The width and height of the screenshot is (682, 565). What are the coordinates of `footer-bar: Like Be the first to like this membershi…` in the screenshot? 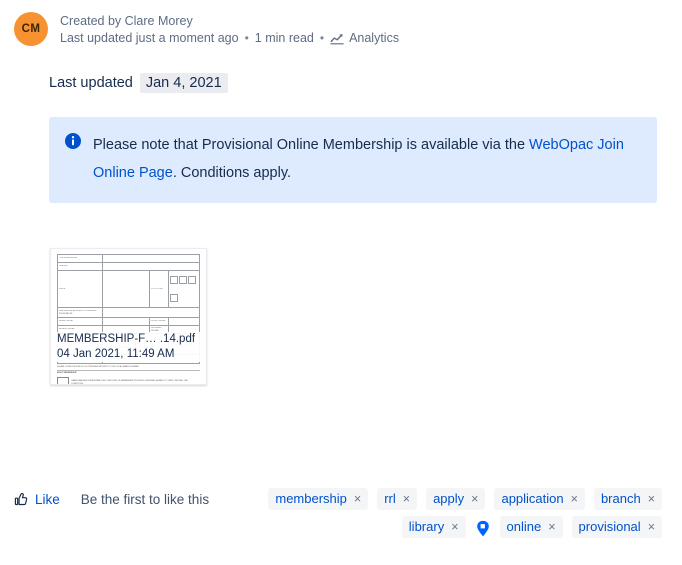 It's located at (341, 513).